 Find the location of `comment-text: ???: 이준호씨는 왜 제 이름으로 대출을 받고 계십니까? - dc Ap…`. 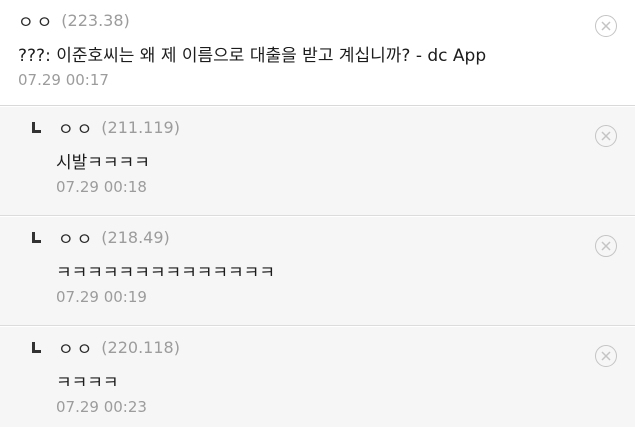

comment-text: ???: 이준호씨는 왜 제 이름으로 대출을 받고 계십니까? - dc Ap… is located at coordinates (252, 56).